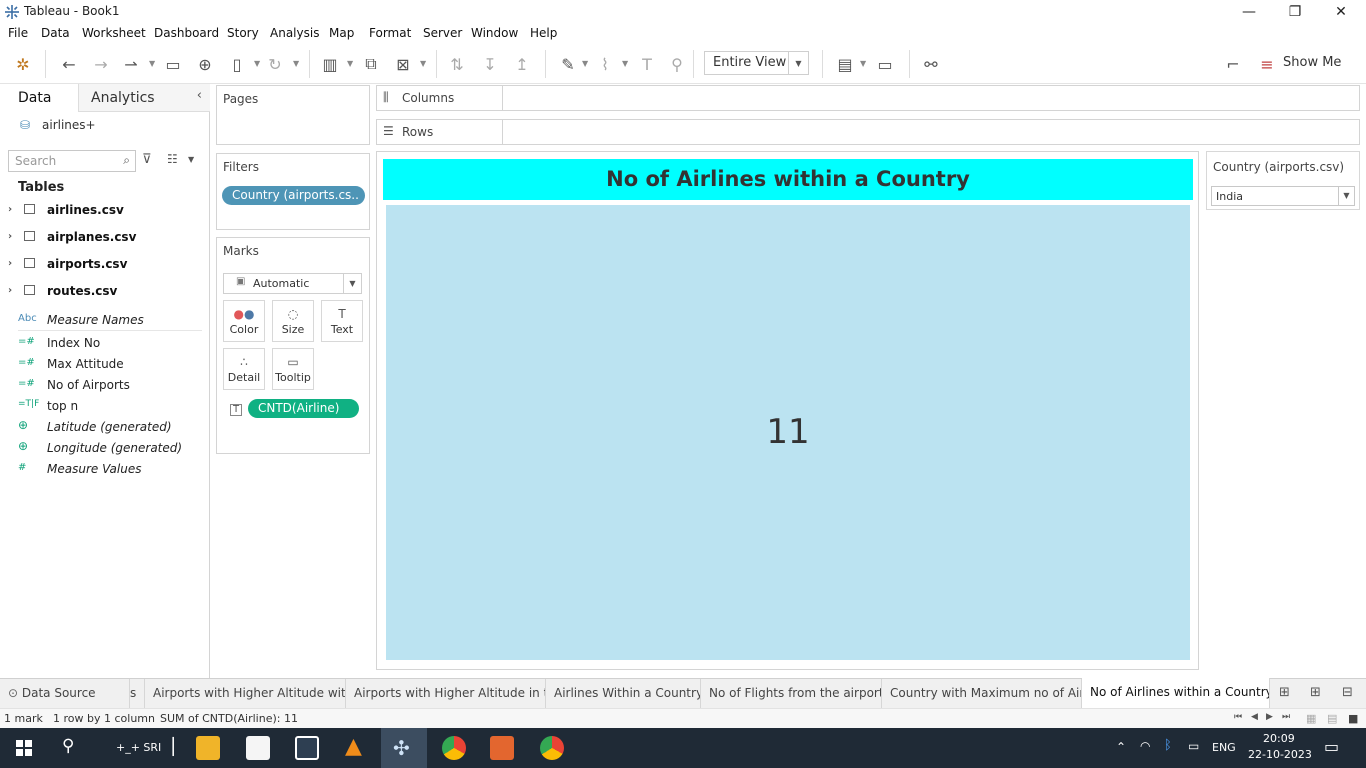 This screenshot has width=1366, height=768. I want to click on windows-start-icon, so click(24, 748).